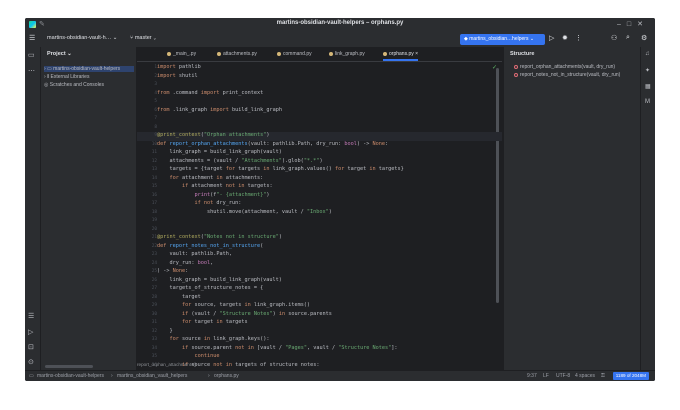 The height and width of the screenshot is (410, 680). I want to click on todo-icon: ☰, so click(31, 316).